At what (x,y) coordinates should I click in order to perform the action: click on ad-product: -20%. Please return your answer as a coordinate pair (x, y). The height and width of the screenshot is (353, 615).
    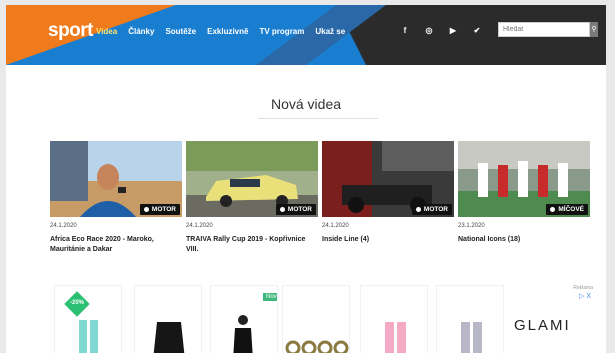
    Looking at the image, I should click on (88, 319).